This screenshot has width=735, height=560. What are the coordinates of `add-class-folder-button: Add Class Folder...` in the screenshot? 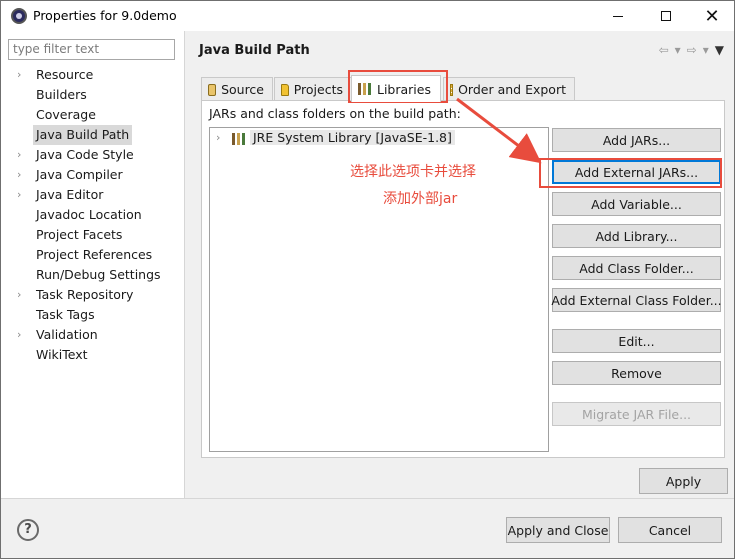 It's located at (636, 268).